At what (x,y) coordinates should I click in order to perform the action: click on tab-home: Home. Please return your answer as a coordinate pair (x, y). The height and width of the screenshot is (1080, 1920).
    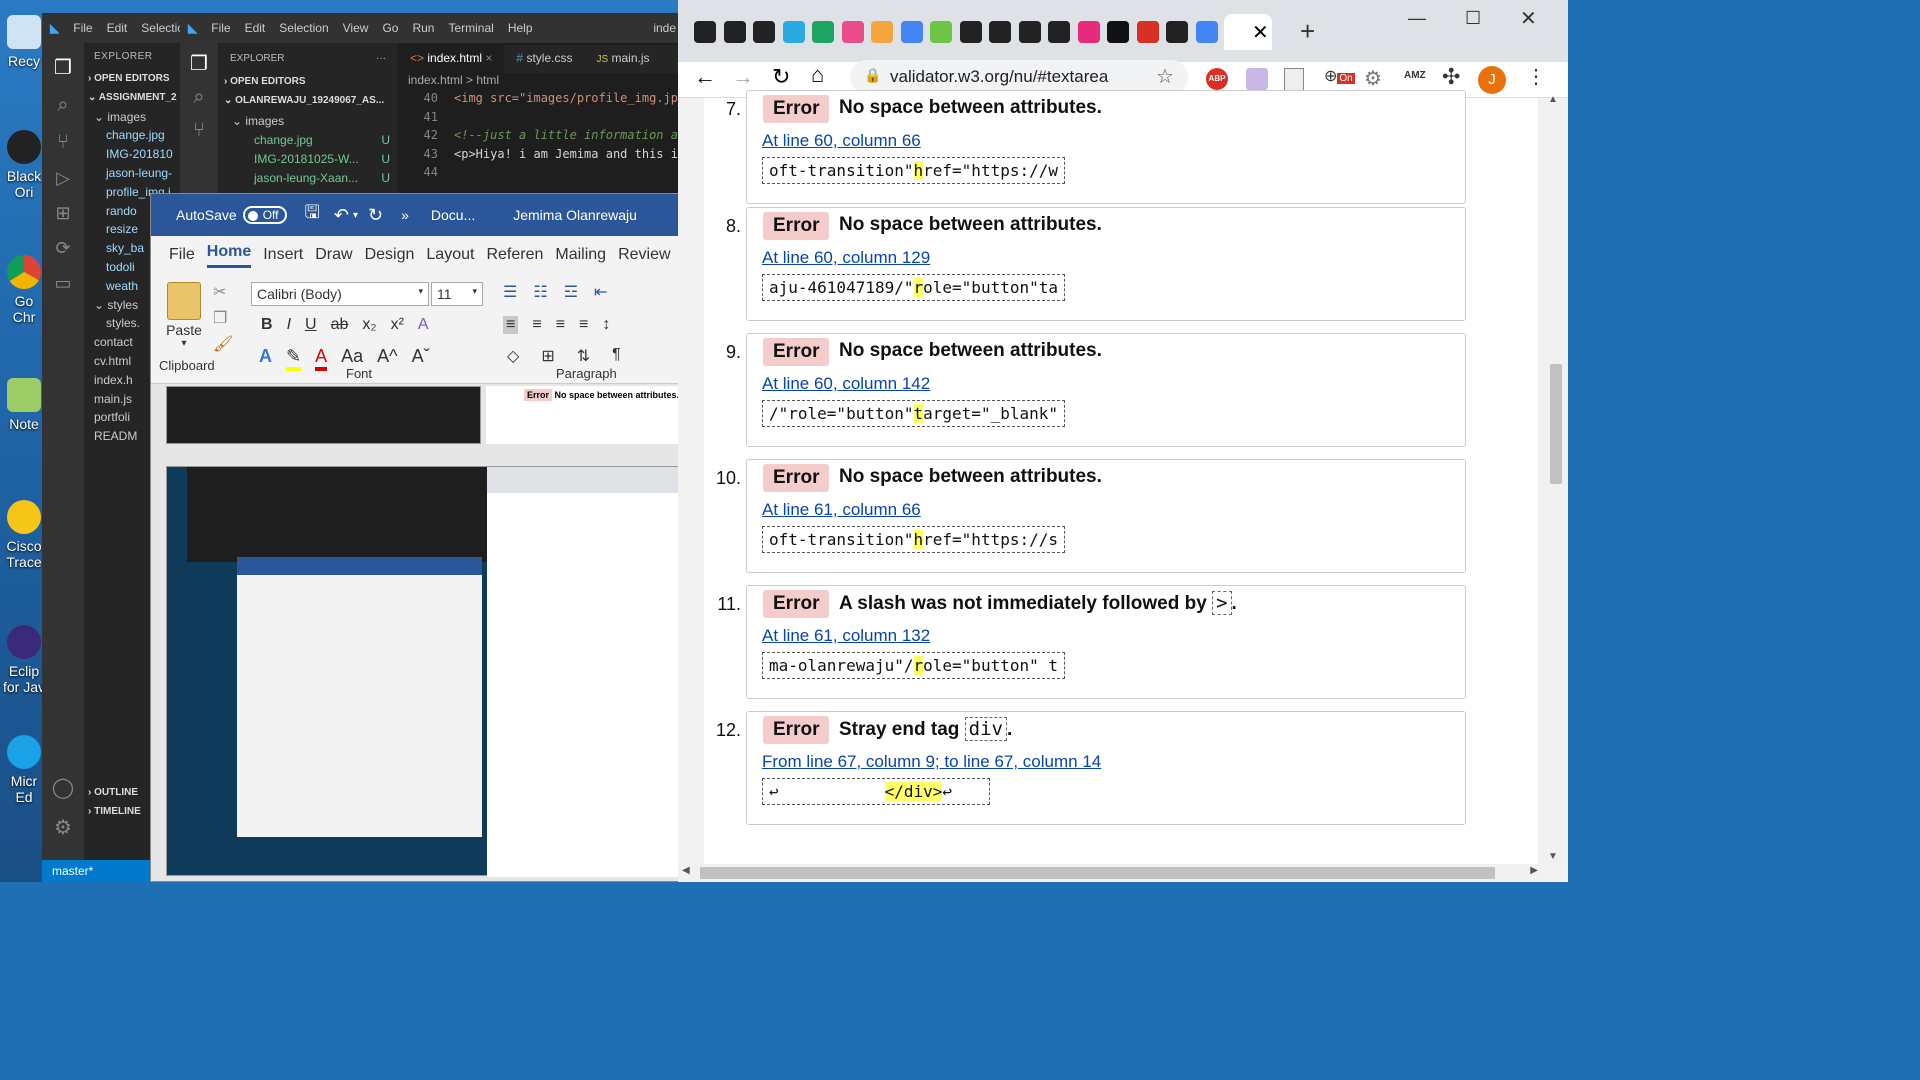
    Looking at the image, I should click on (229, 255).